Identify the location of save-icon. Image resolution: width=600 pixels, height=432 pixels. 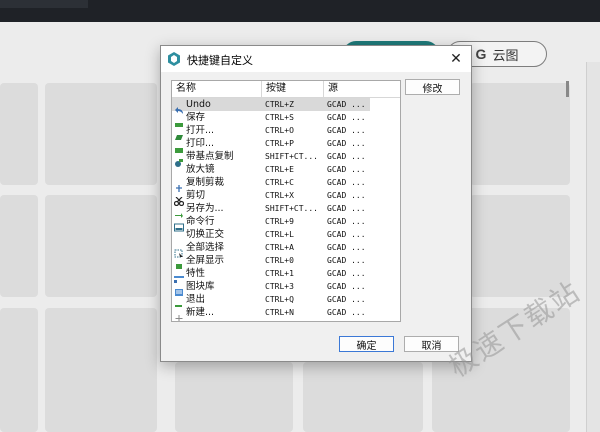
(179, 120).